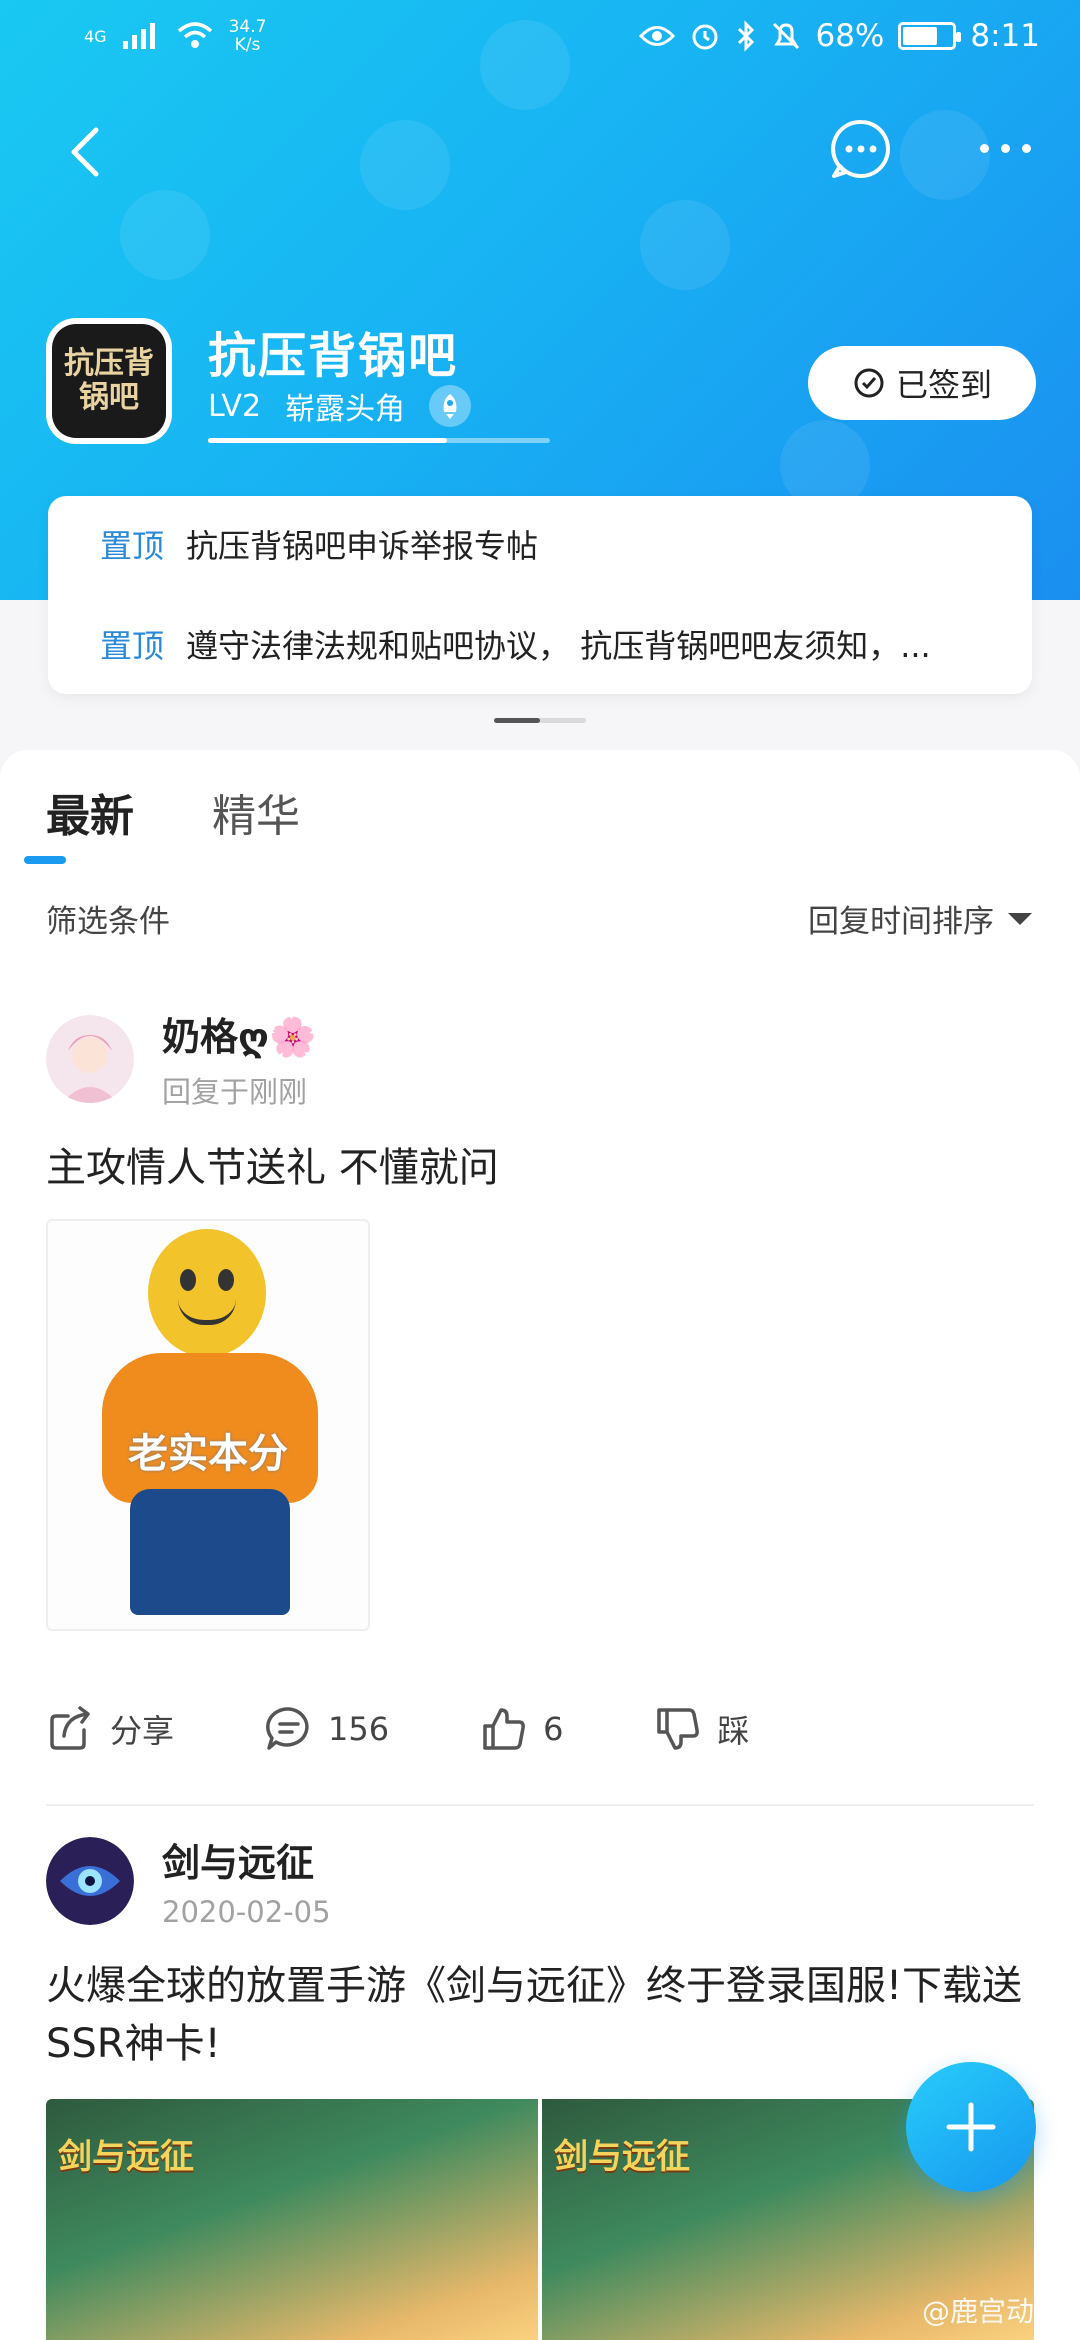  Describe the element at coordinates (235, 1092) in the screenshot. I see `reply-time: 回复于刚刚` at that location.